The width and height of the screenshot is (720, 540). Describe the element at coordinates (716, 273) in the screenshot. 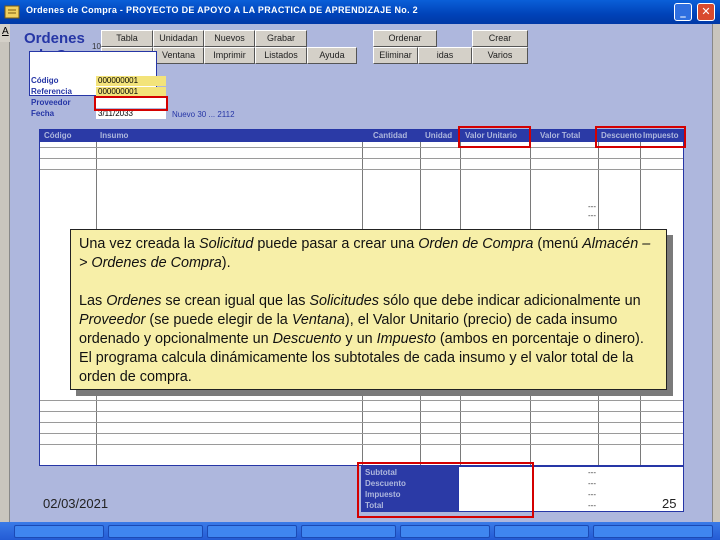

I see `right-frame` at that location.